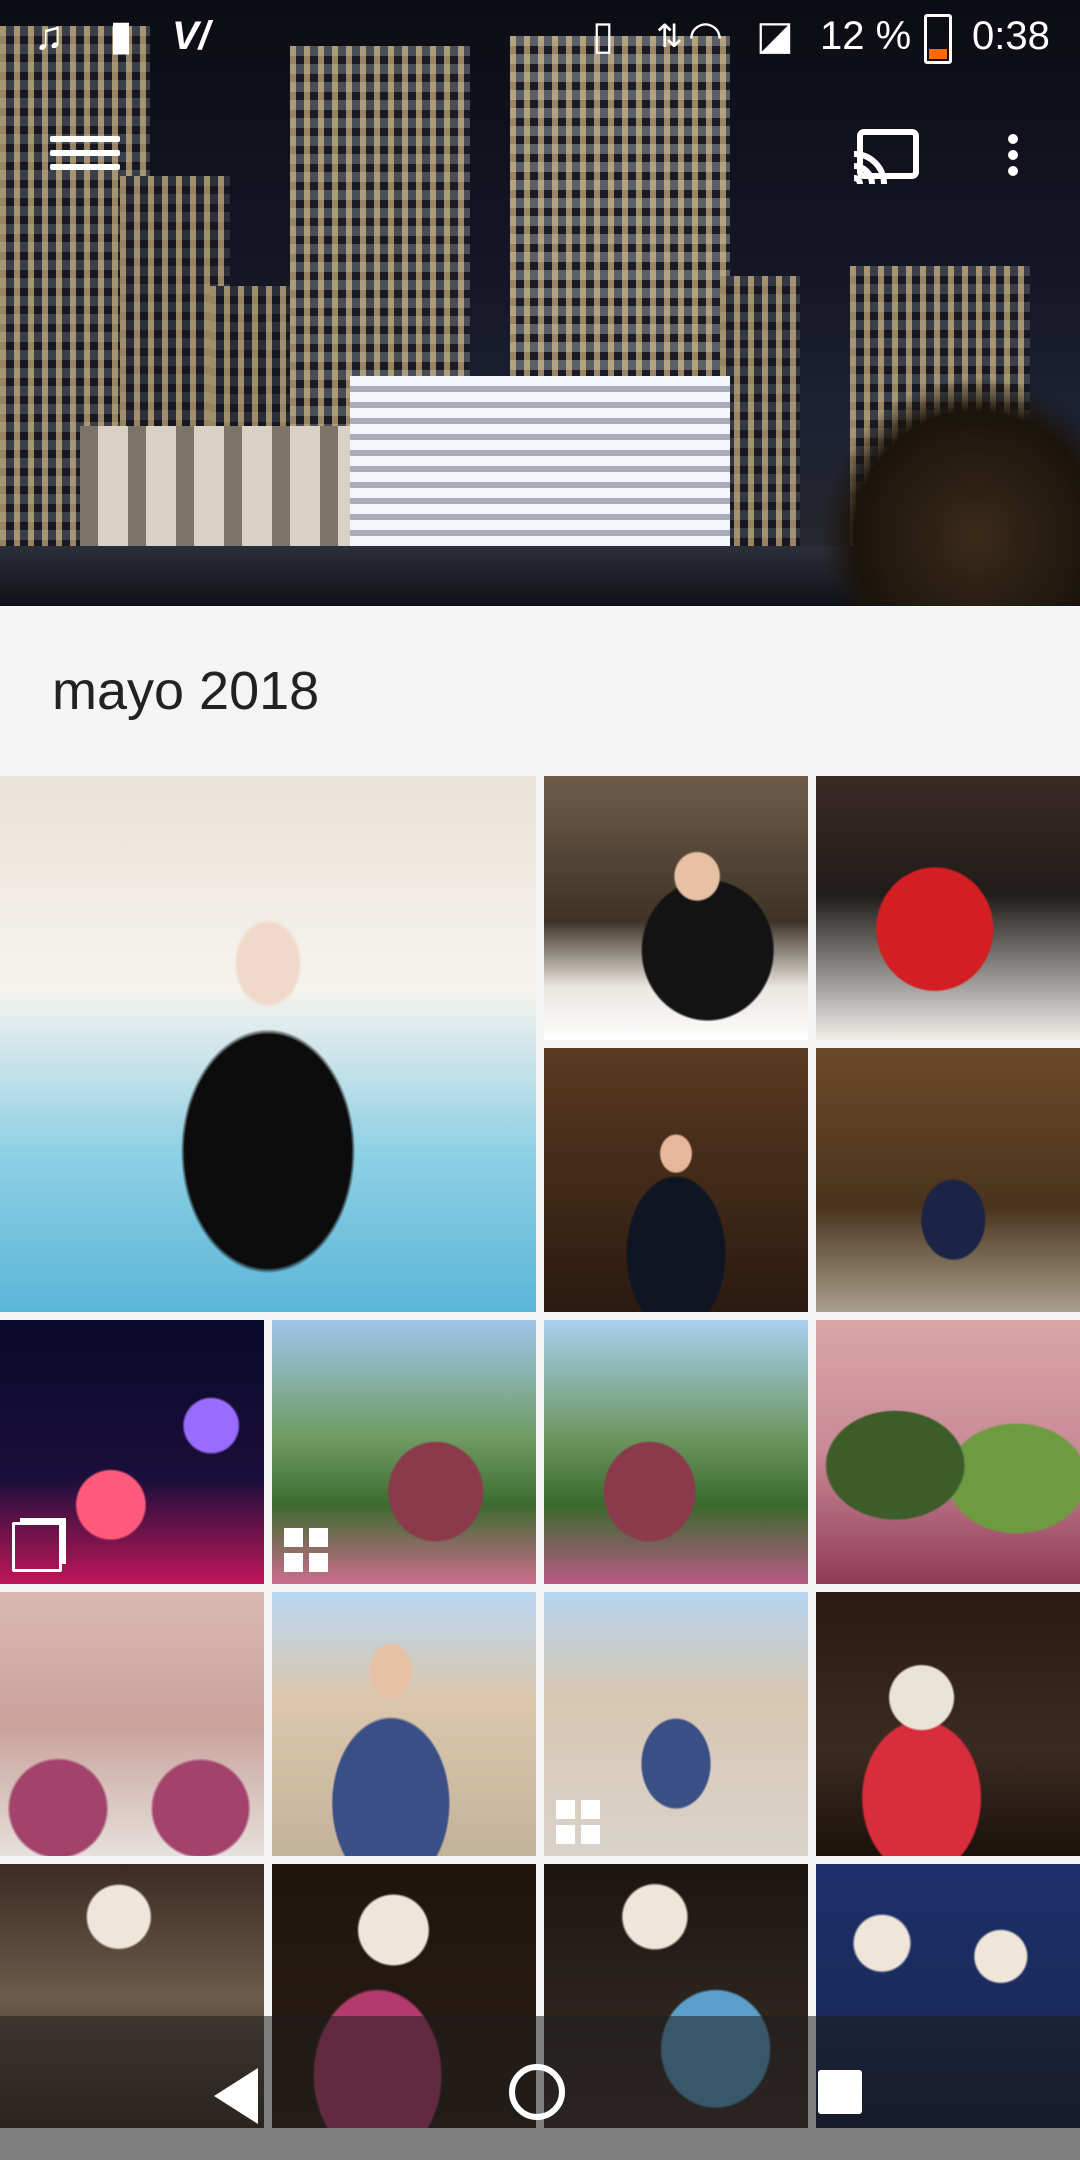  Describe the element at coordinates (404, 1452) in the screenshot. I see `photo-woman-floral-dress-lake` at that location.